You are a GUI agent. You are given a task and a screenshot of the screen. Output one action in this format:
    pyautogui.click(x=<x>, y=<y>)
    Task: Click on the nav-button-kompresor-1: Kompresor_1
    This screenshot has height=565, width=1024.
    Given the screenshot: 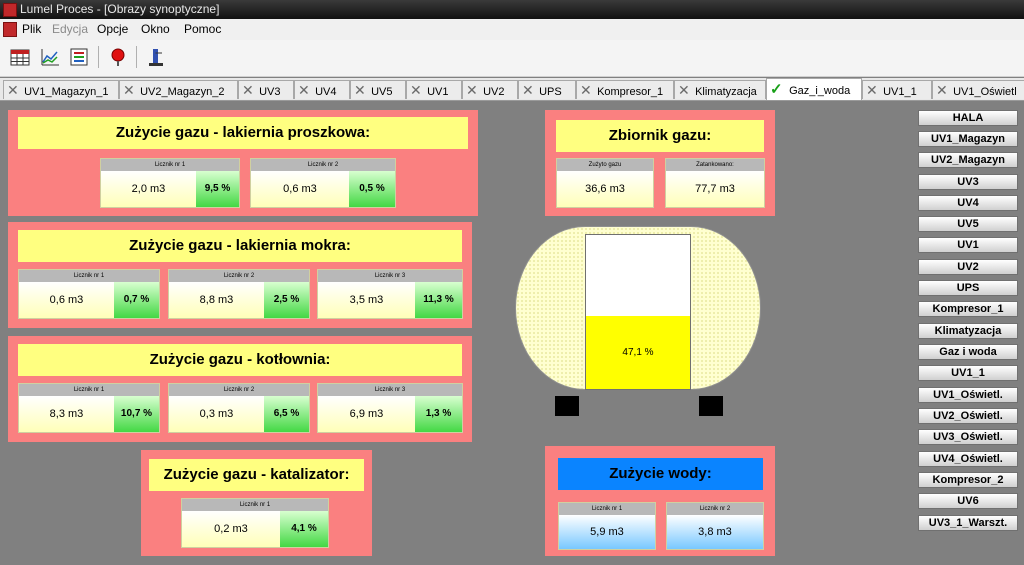 What is the action you would take?
    pyautogui.click(x=968, y=309)
    